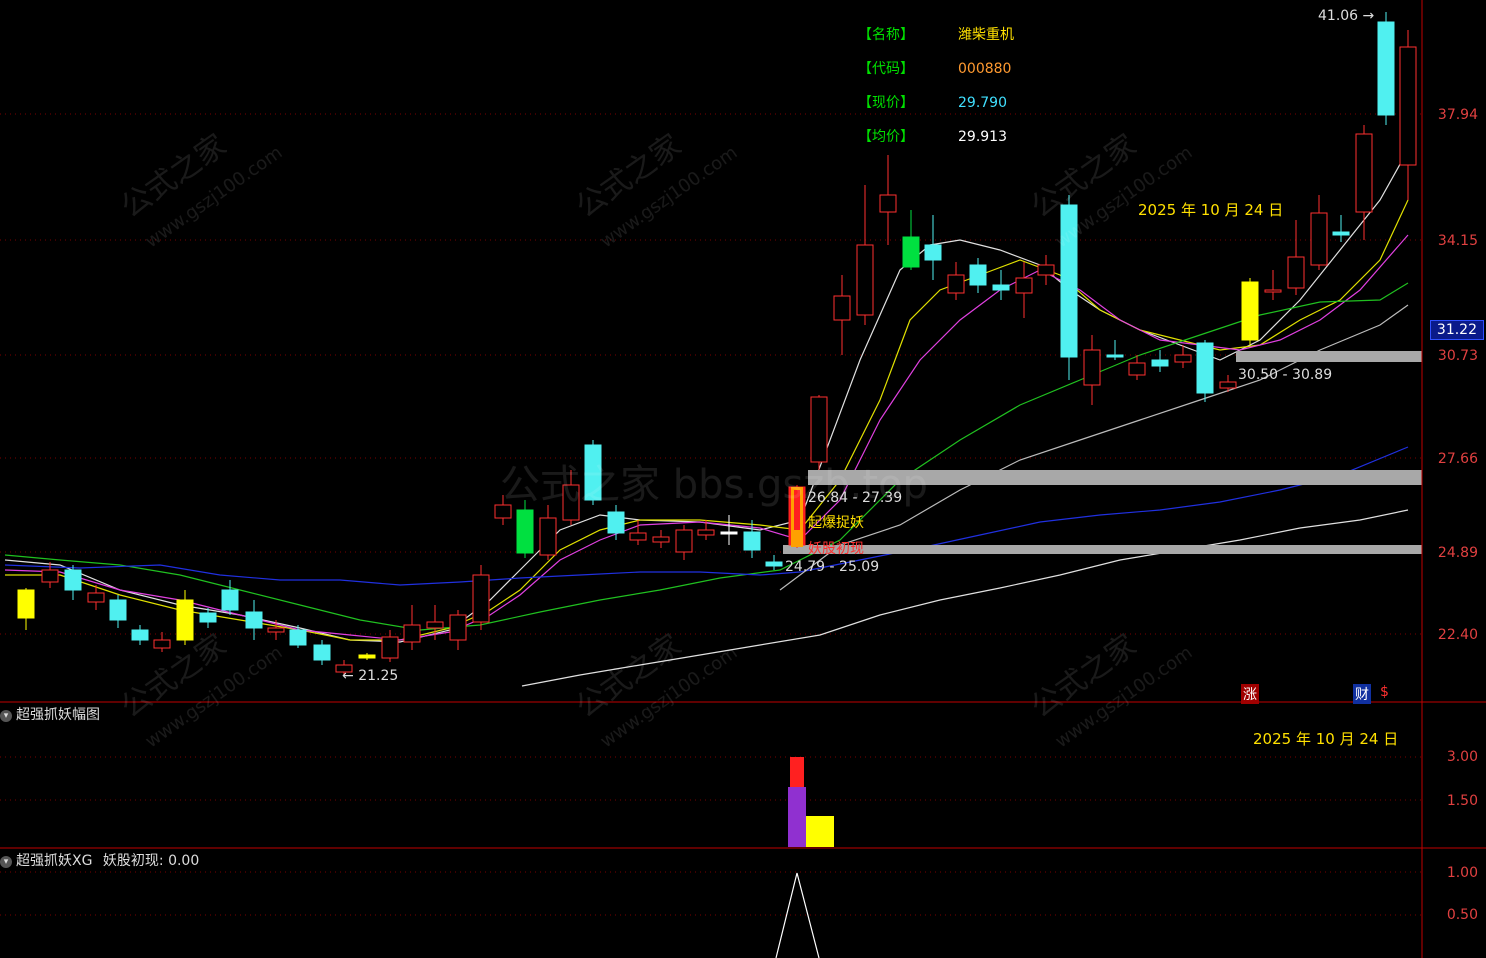  What do you see at coordinates (1457, 553) in the screenshot?
I see `price-axis-label: 24.89` at bounding box center [1457, 553].